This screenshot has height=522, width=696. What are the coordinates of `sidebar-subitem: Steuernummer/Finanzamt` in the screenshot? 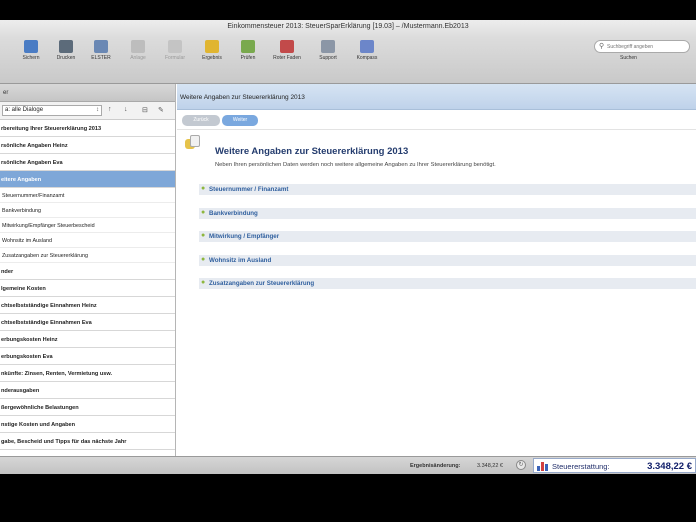 It's located at (87, 195).